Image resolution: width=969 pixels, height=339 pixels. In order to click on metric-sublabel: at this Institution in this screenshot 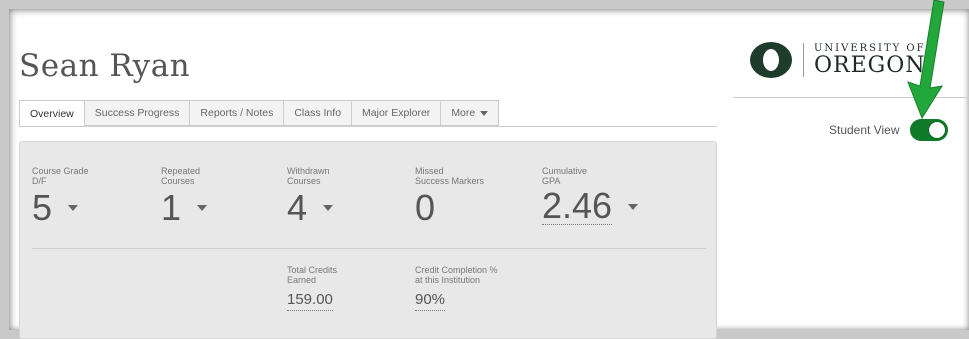, I will do `click(448, 280)`.